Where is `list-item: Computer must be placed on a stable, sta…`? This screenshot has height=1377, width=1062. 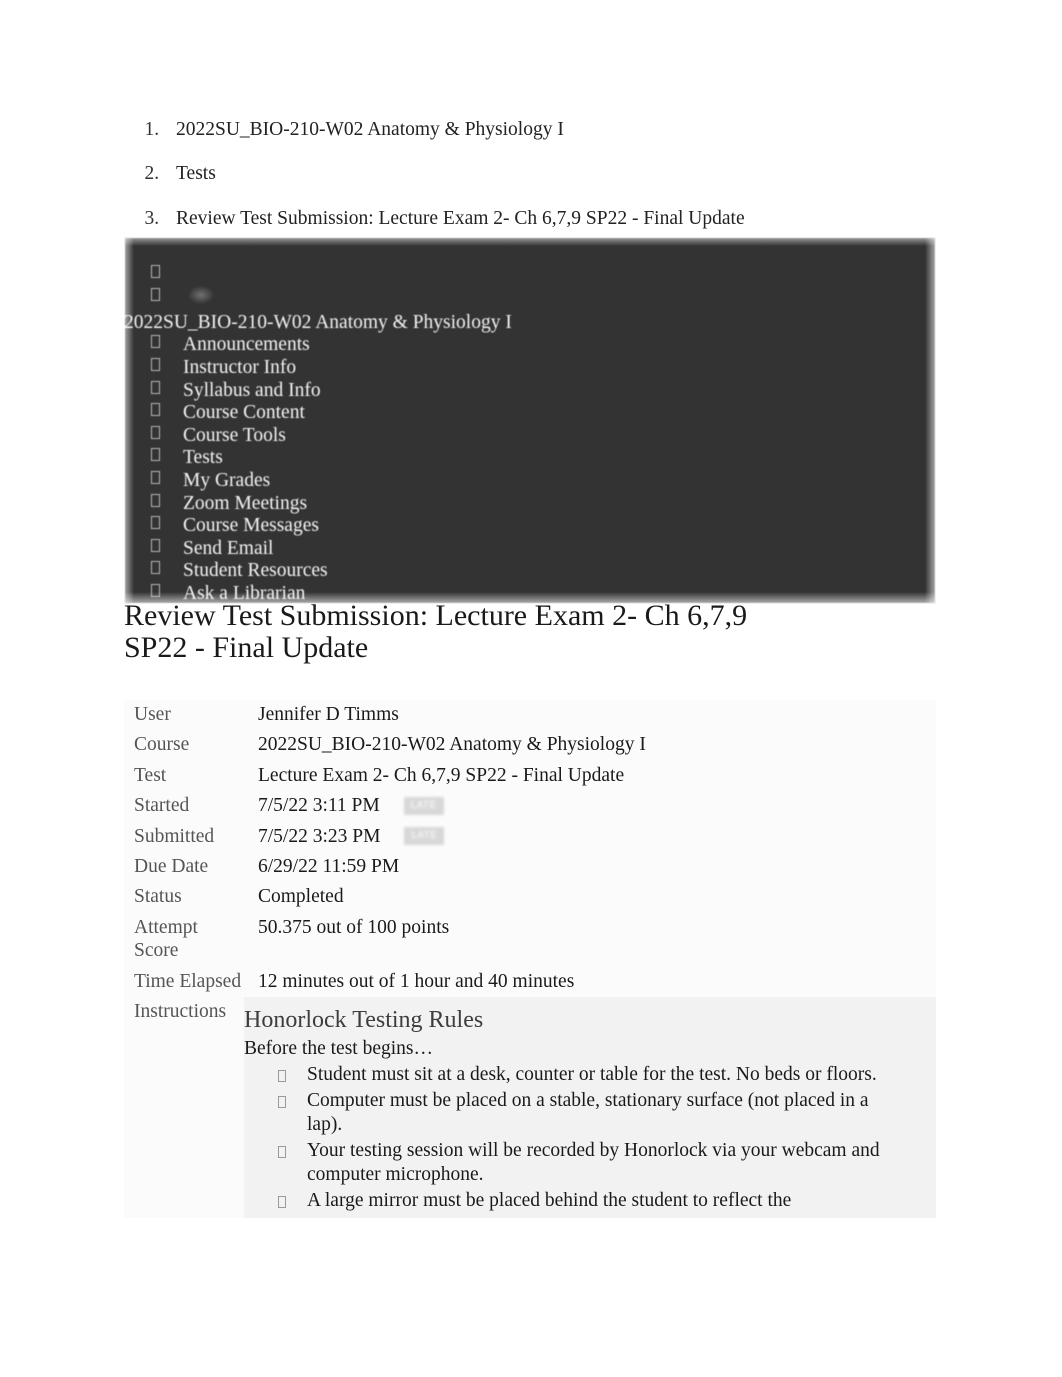 list-item: Computer must be placed on a stable, sta… is located at coordinates (590, 1113).